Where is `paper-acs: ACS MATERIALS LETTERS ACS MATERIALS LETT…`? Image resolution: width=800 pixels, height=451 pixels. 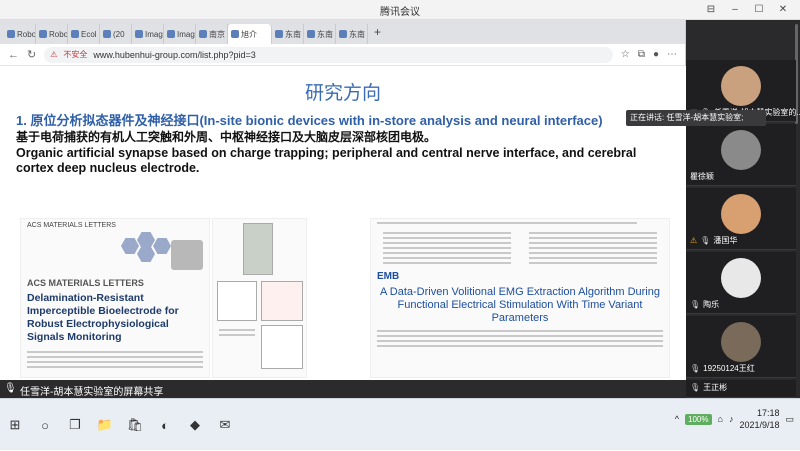 paper-acs: ACS MATERIALS LETTERS ACS MATERIALS LETT… is located at coordinates (115, 298).